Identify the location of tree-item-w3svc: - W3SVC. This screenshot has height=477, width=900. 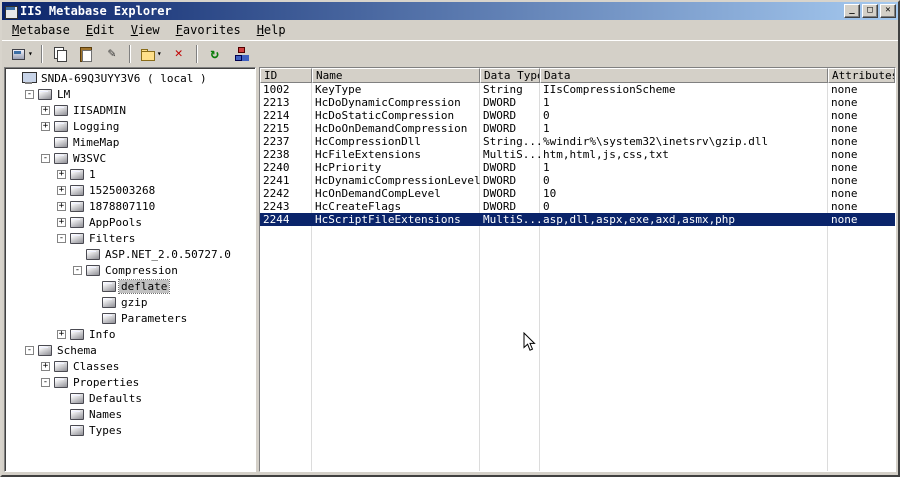
(130, 158).